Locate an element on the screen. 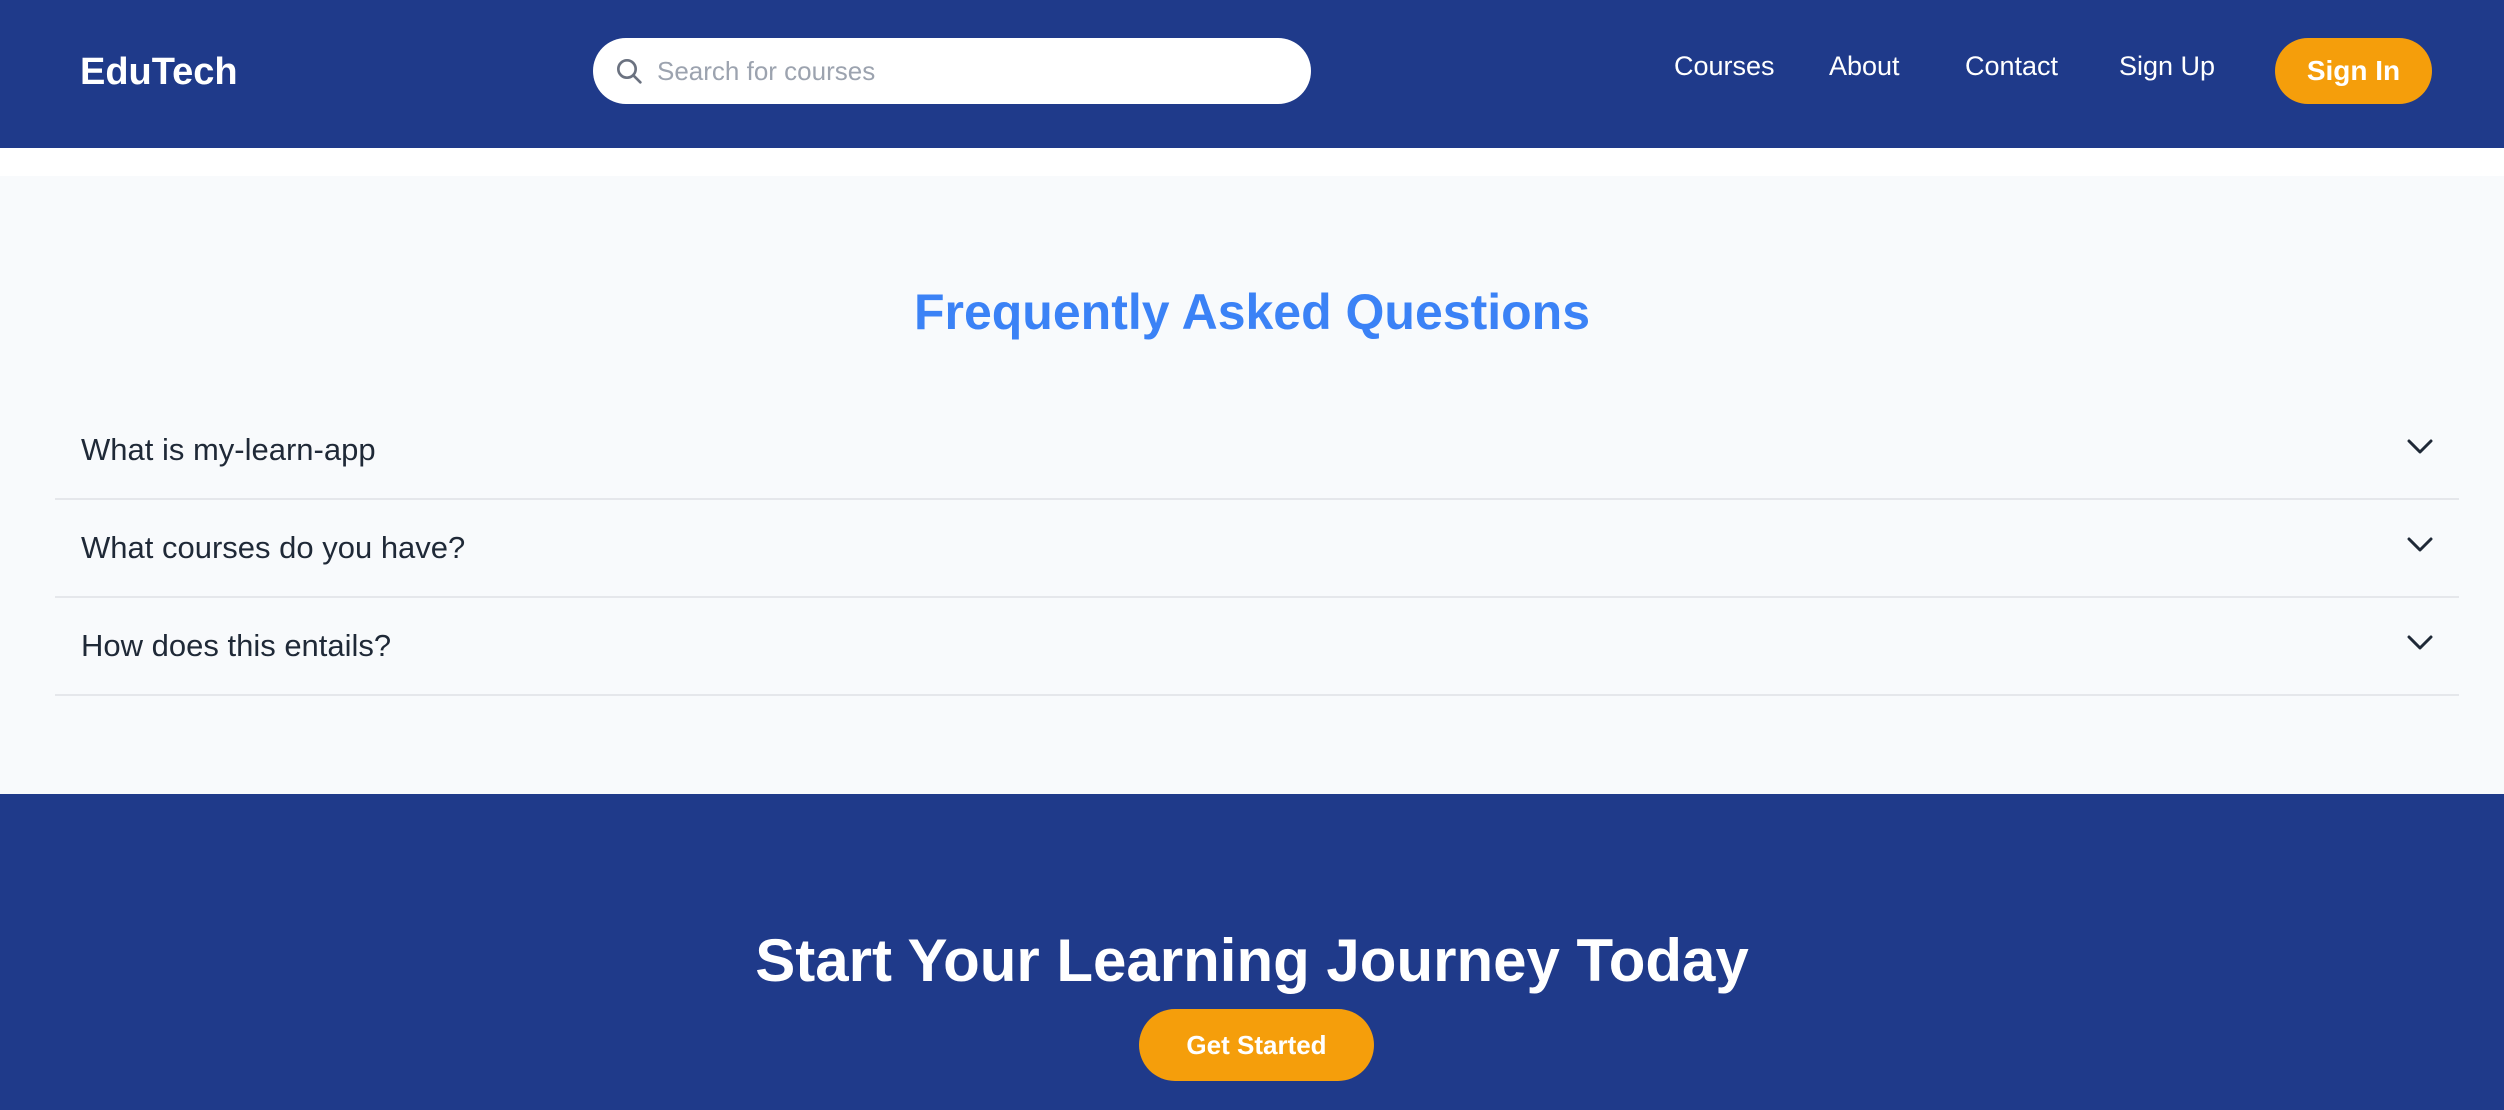 The width and height of the screenshot is (2504, 1110). nav-link-courses: Courses is located at coordinates (1724, 66).